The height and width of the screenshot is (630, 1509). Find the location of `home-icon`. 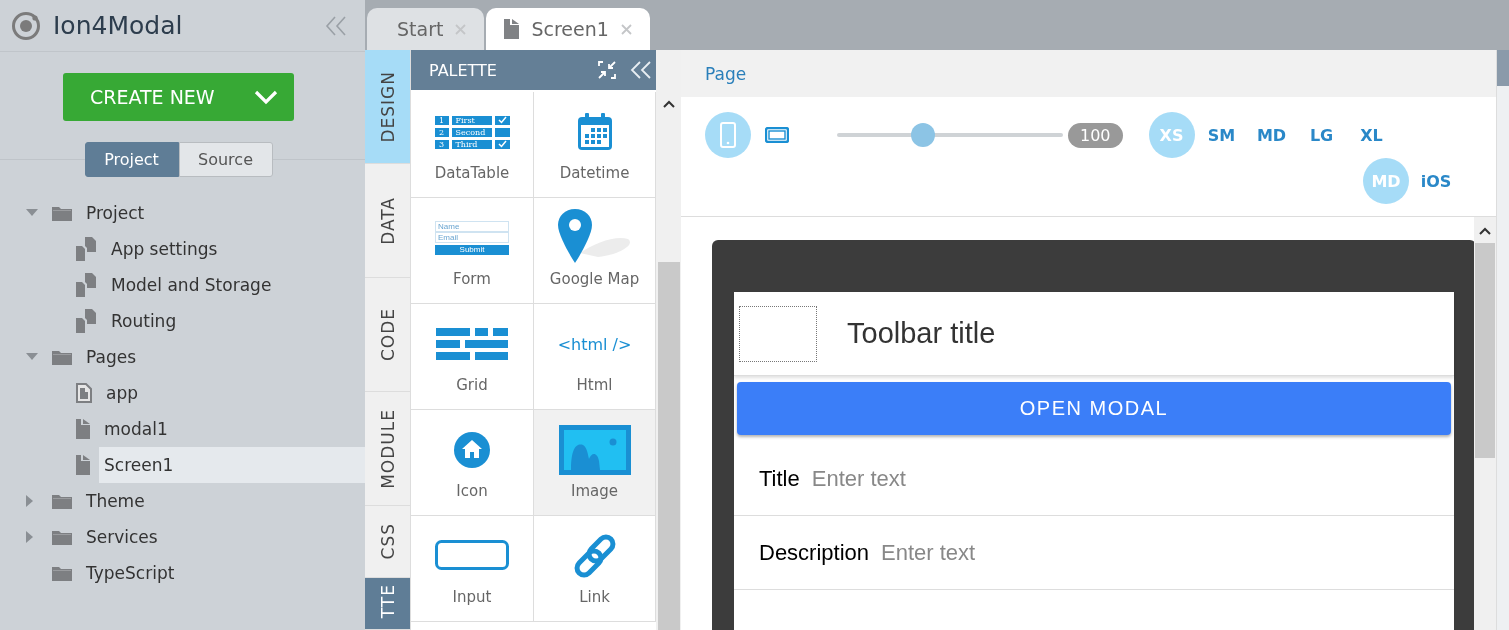

home-icon is located at coordinates (472, 450).